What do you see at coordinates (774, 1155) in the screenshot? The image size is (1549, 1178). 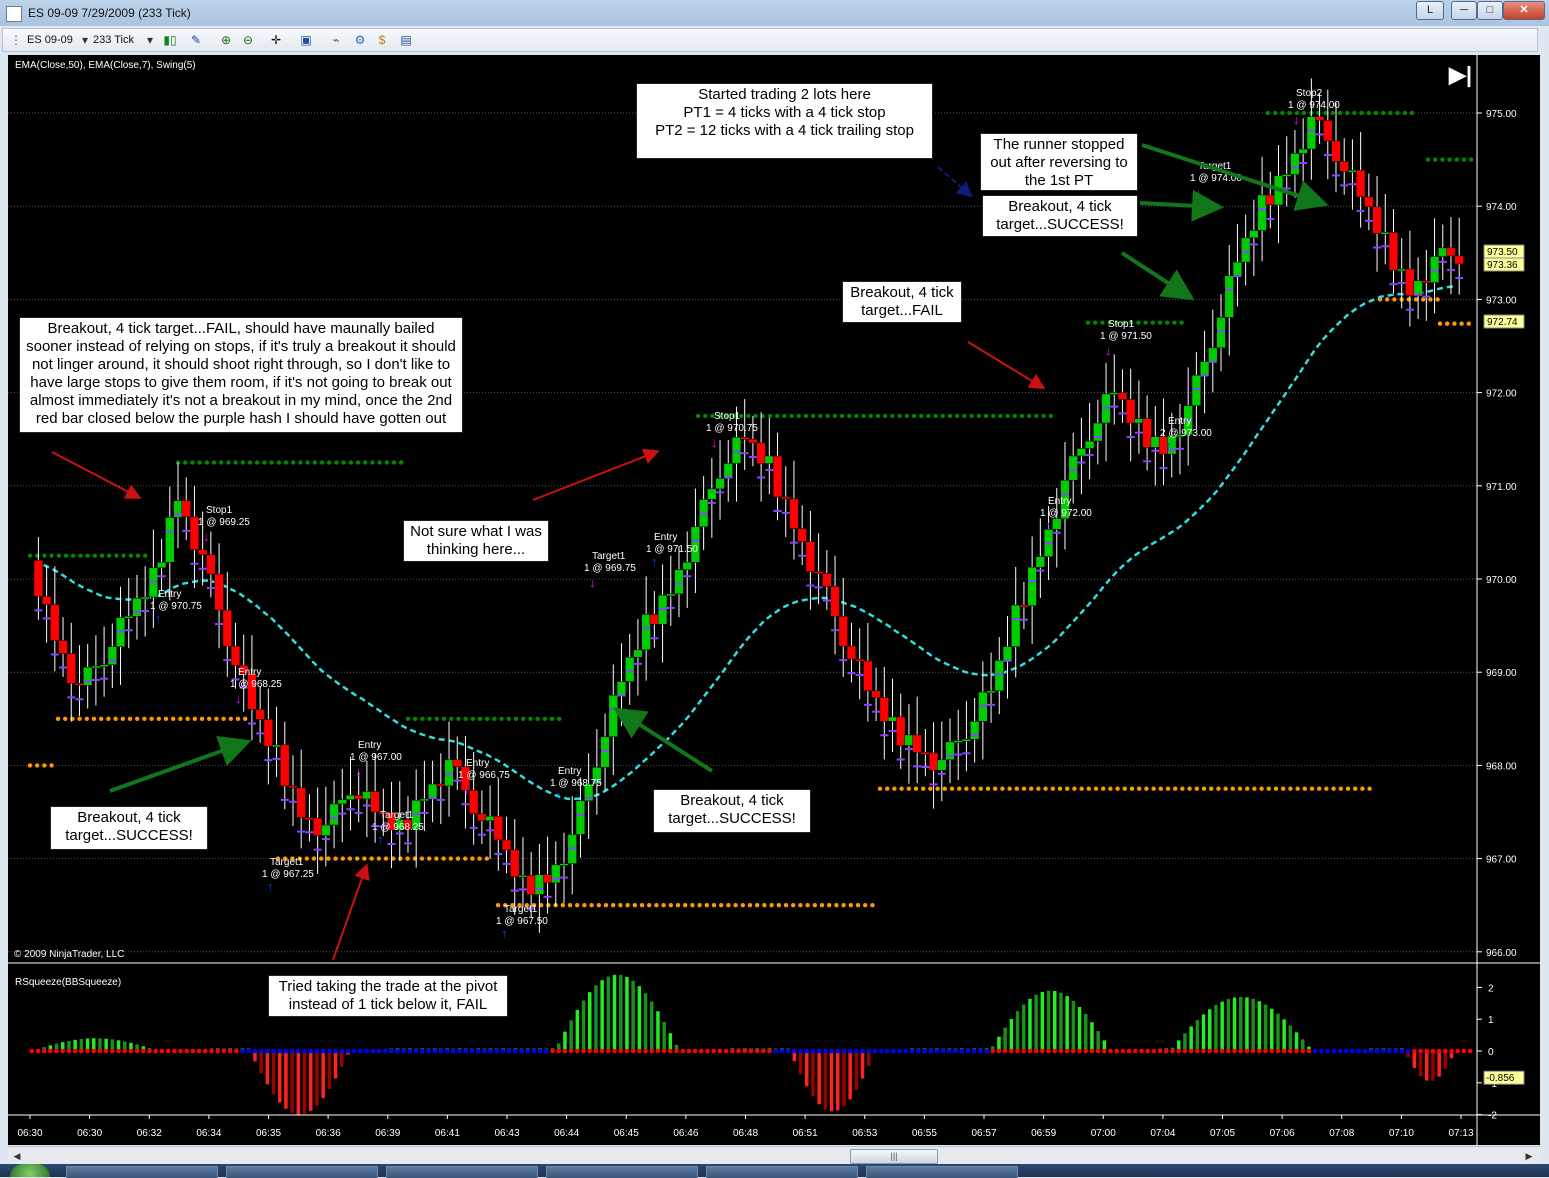 I see `horizontal-scrollbar: ◀ ||| ▶` at bounding box center [774, 1155].